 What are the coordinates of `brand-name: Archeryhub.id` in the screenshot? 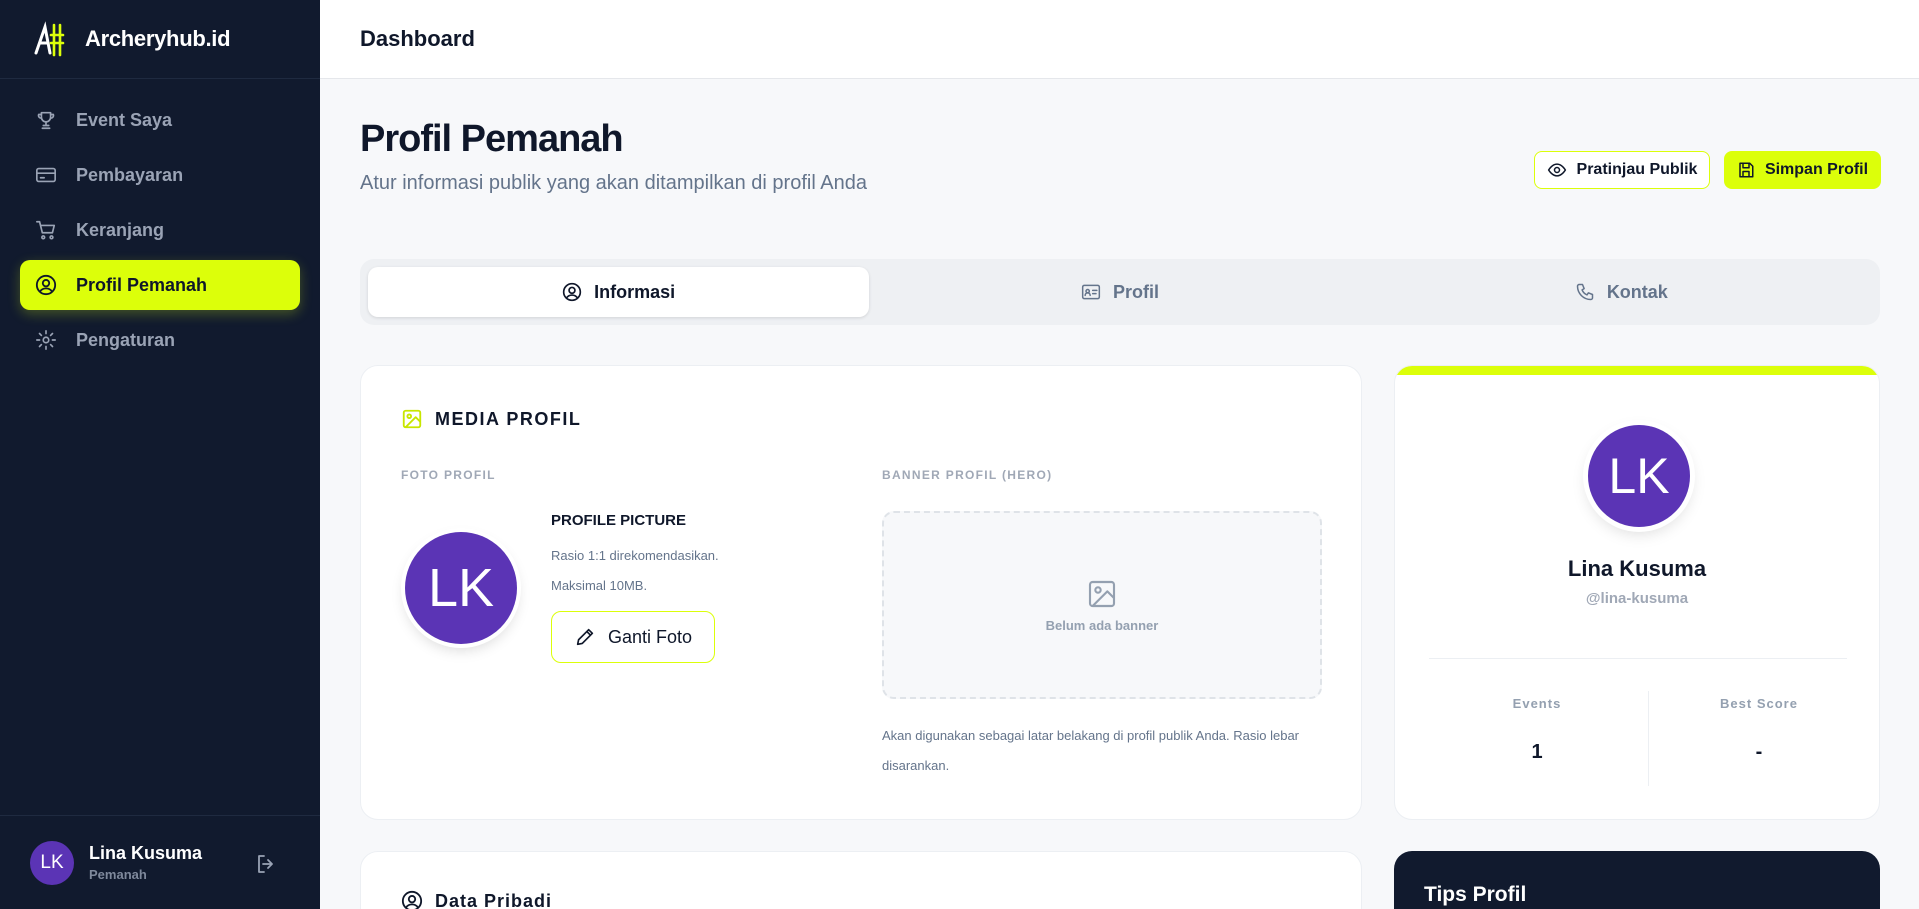 It's located at (158, 38).